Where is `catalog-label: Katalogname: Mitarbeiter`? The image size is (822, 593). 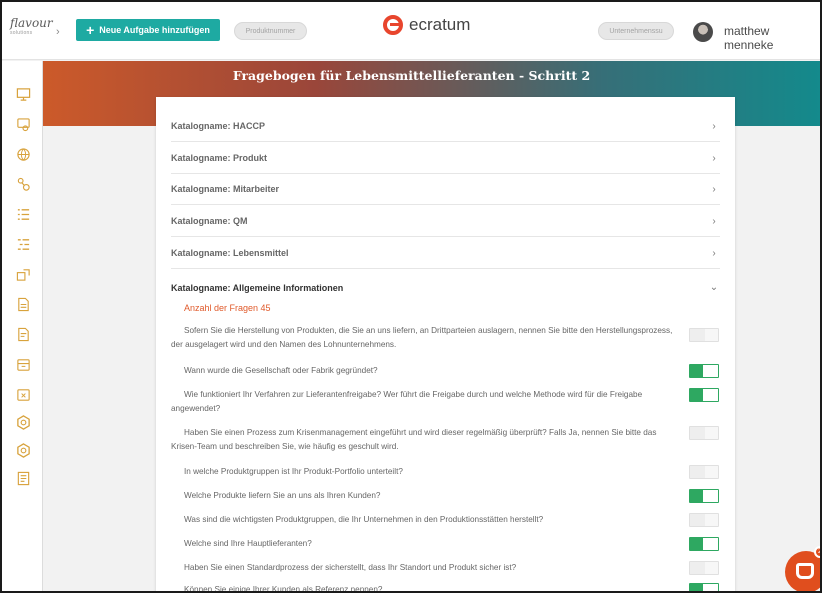 catalog-label: Katalogname: Mitarbeiter is located at coordinates (225, 189).